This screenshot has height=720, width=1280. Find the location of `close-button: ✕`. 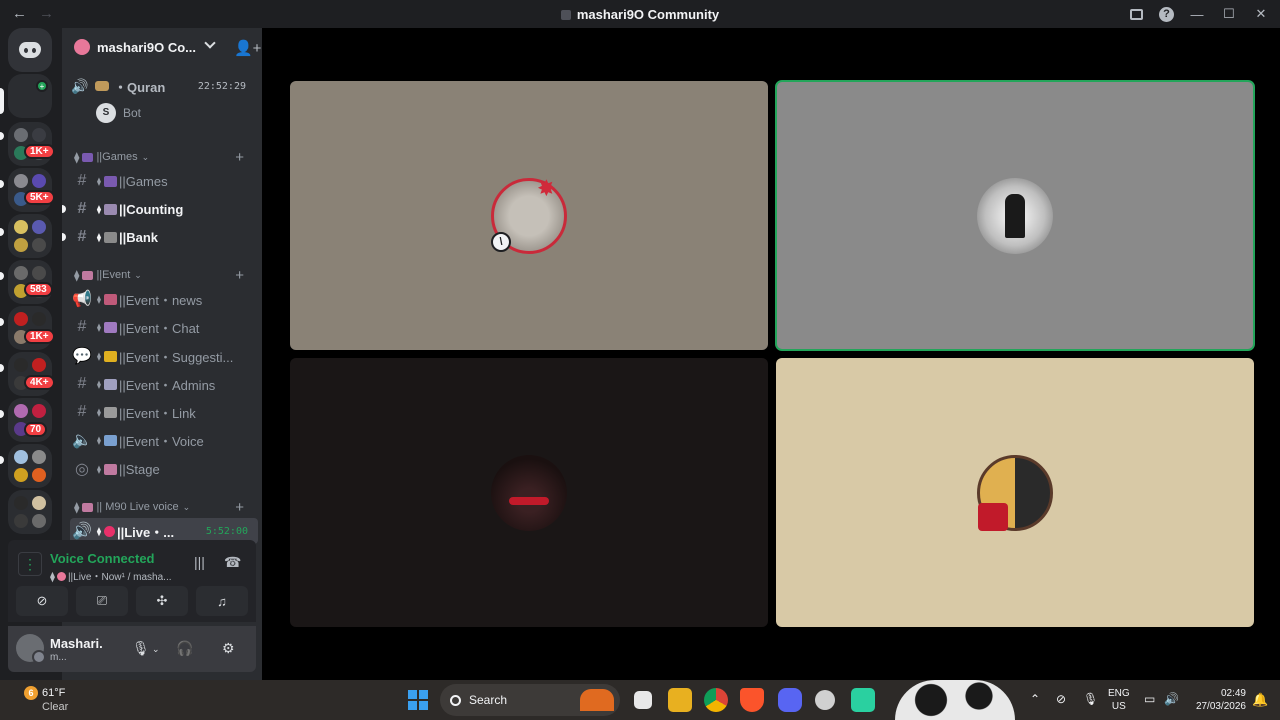

close-button: ✕ is located at coordinates (1261, 14).